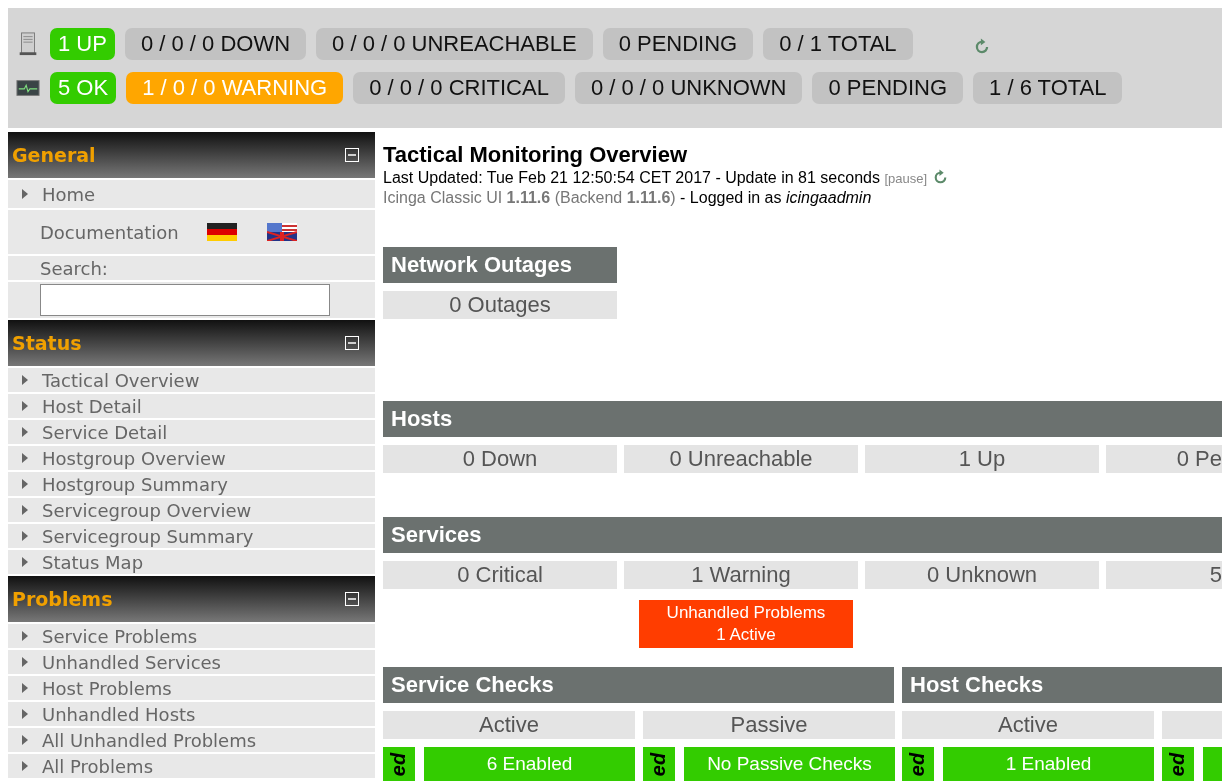  I want to click on logged-in-text: - Logged in as icingaadmin, so click(776, 197).